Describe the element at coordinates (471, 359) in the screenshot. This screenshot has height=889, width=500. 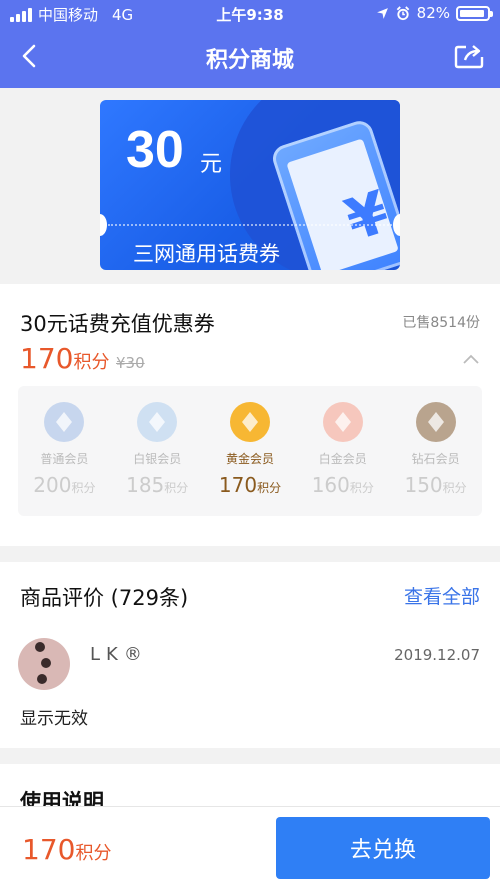
I see `chevron-up-icon` at that location.